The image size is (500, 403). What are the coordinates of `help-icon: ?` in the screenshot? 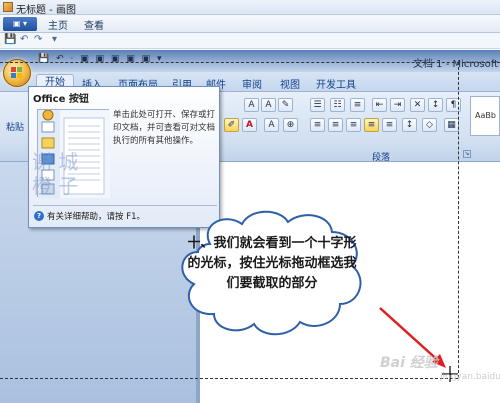 It's located at (39, 216).